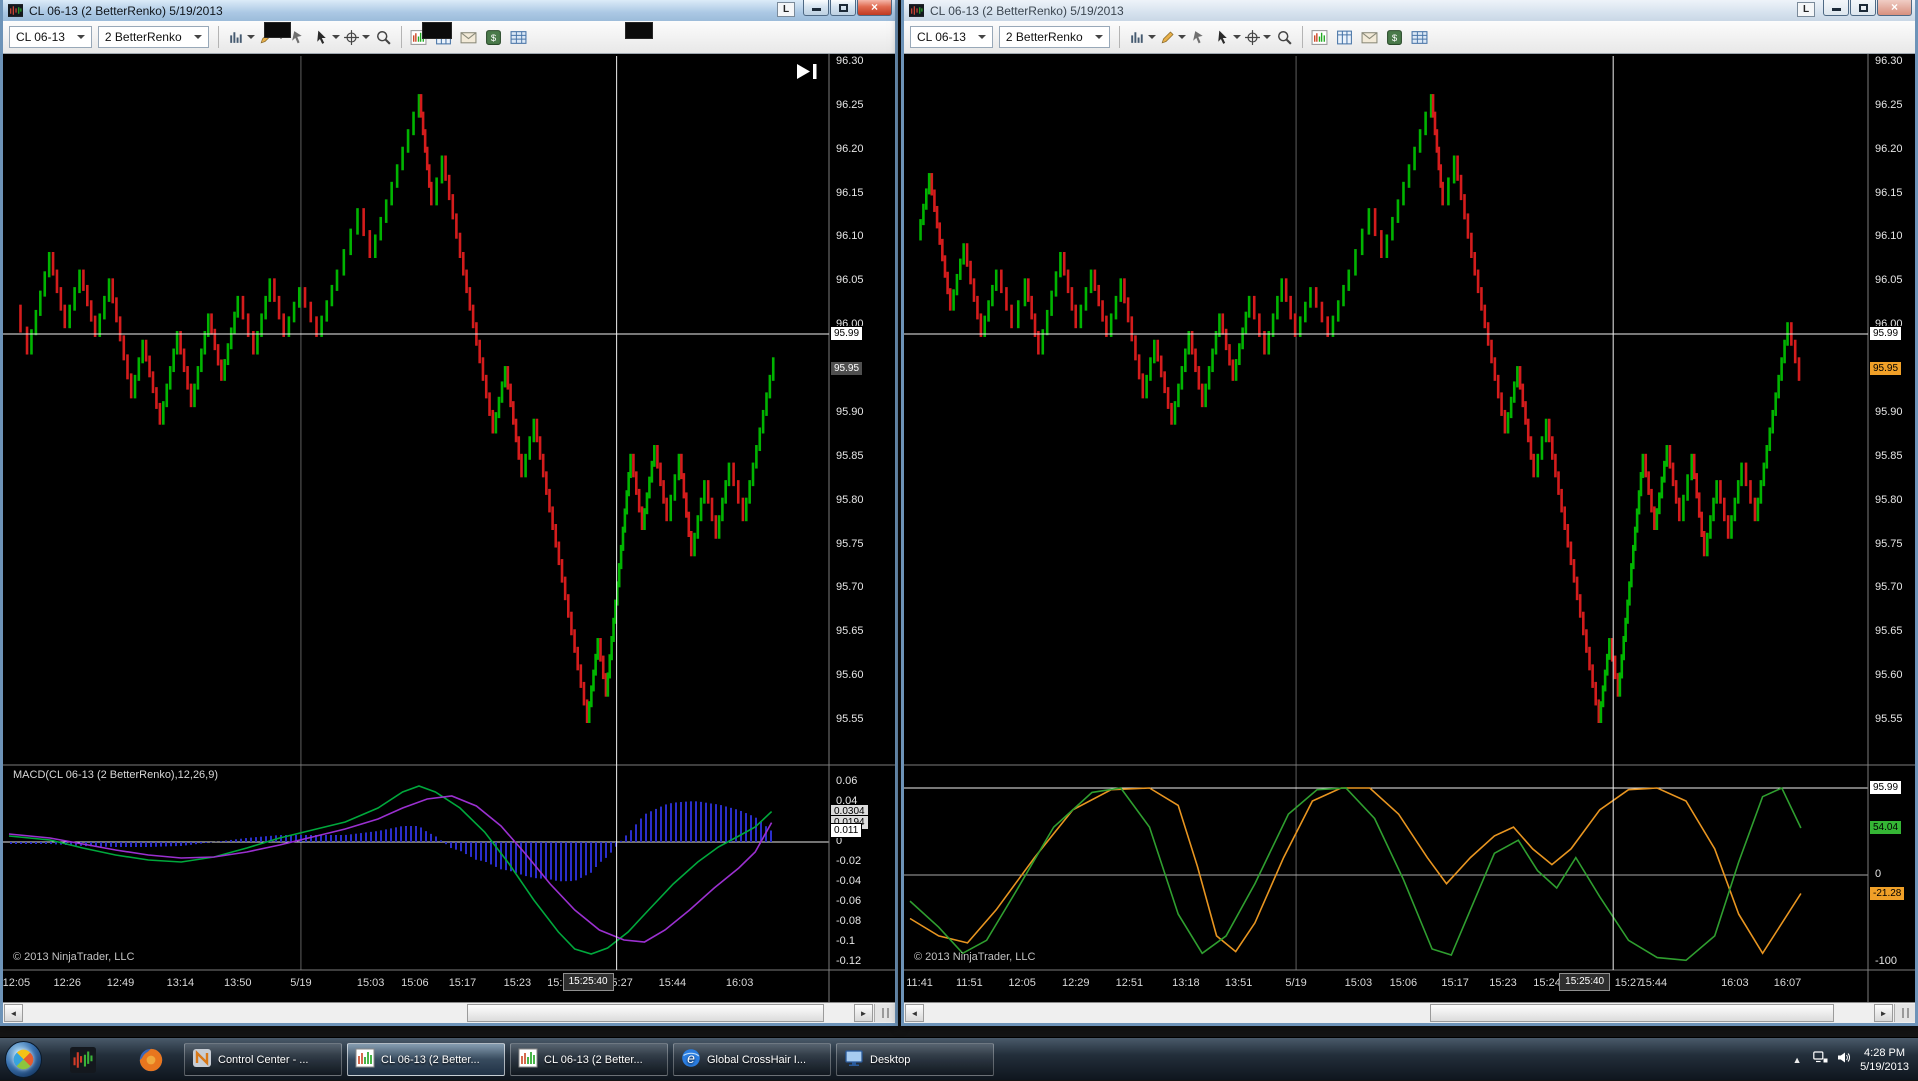 This screenshot has height=1081, width=1918. What do you see at coordinates (854, 1059) in the screenshot?
I see `desktop-icon` at bounding box center [854, 1059].